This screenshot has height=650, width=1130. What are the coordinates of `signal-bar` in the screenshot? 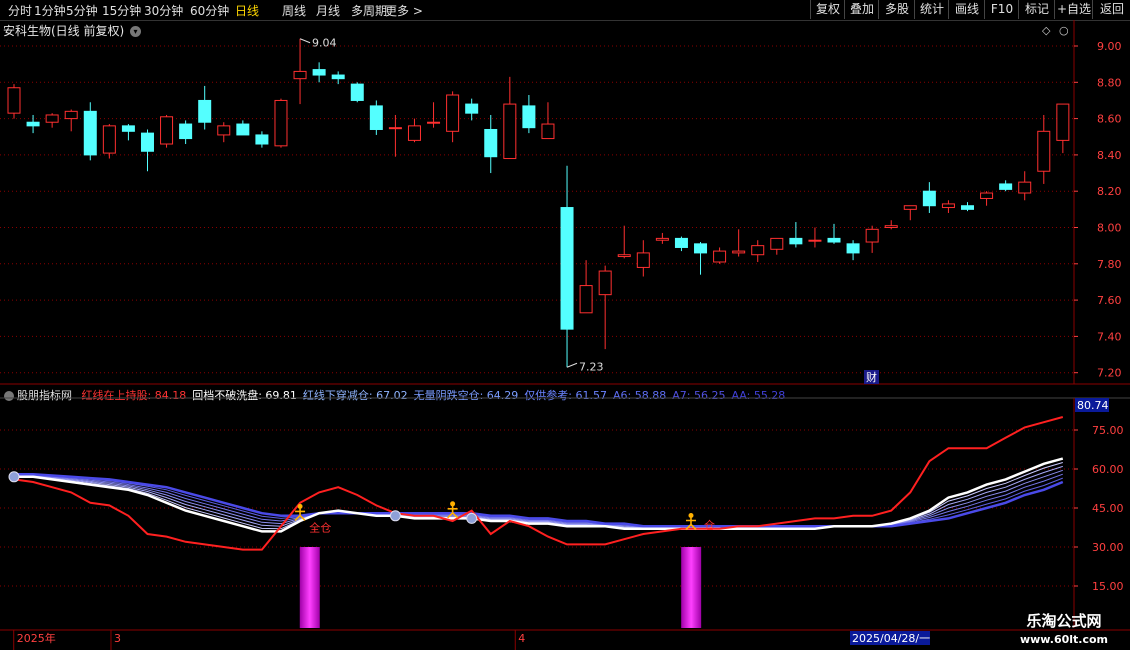 It's located at (691, 587).